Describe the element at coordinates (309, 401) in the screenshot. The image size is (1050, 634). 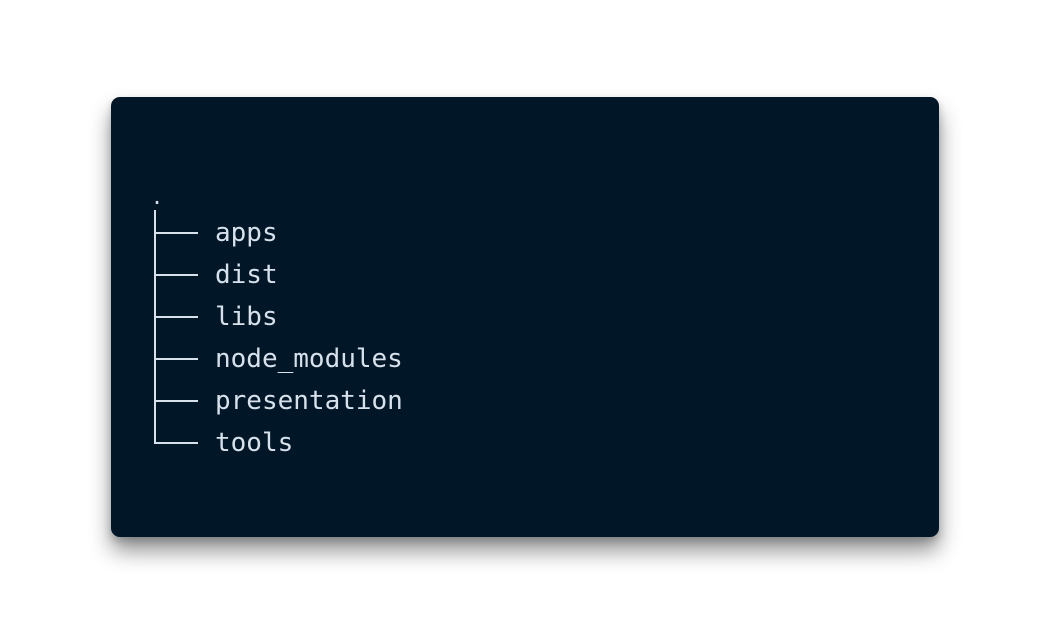
I see `tree-item-label: presentation` at that location.